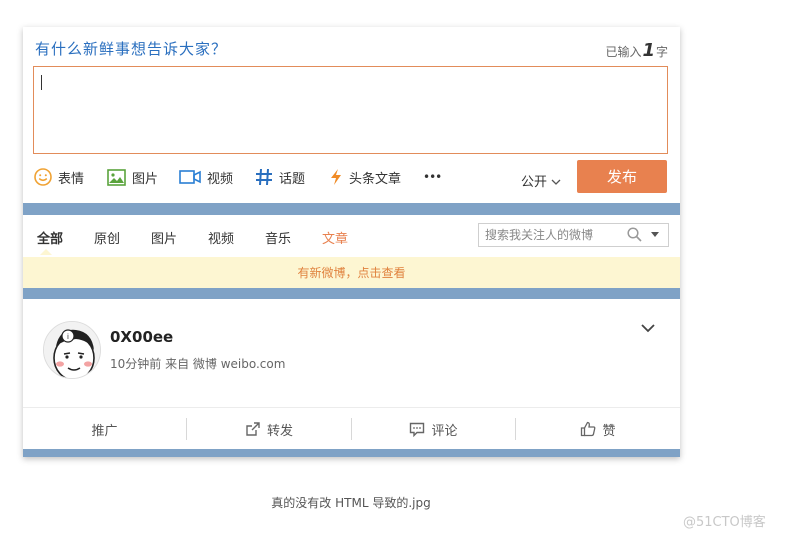 The image size is (792, 538). I want to click on repost-label: 转发, so click(279, 431).